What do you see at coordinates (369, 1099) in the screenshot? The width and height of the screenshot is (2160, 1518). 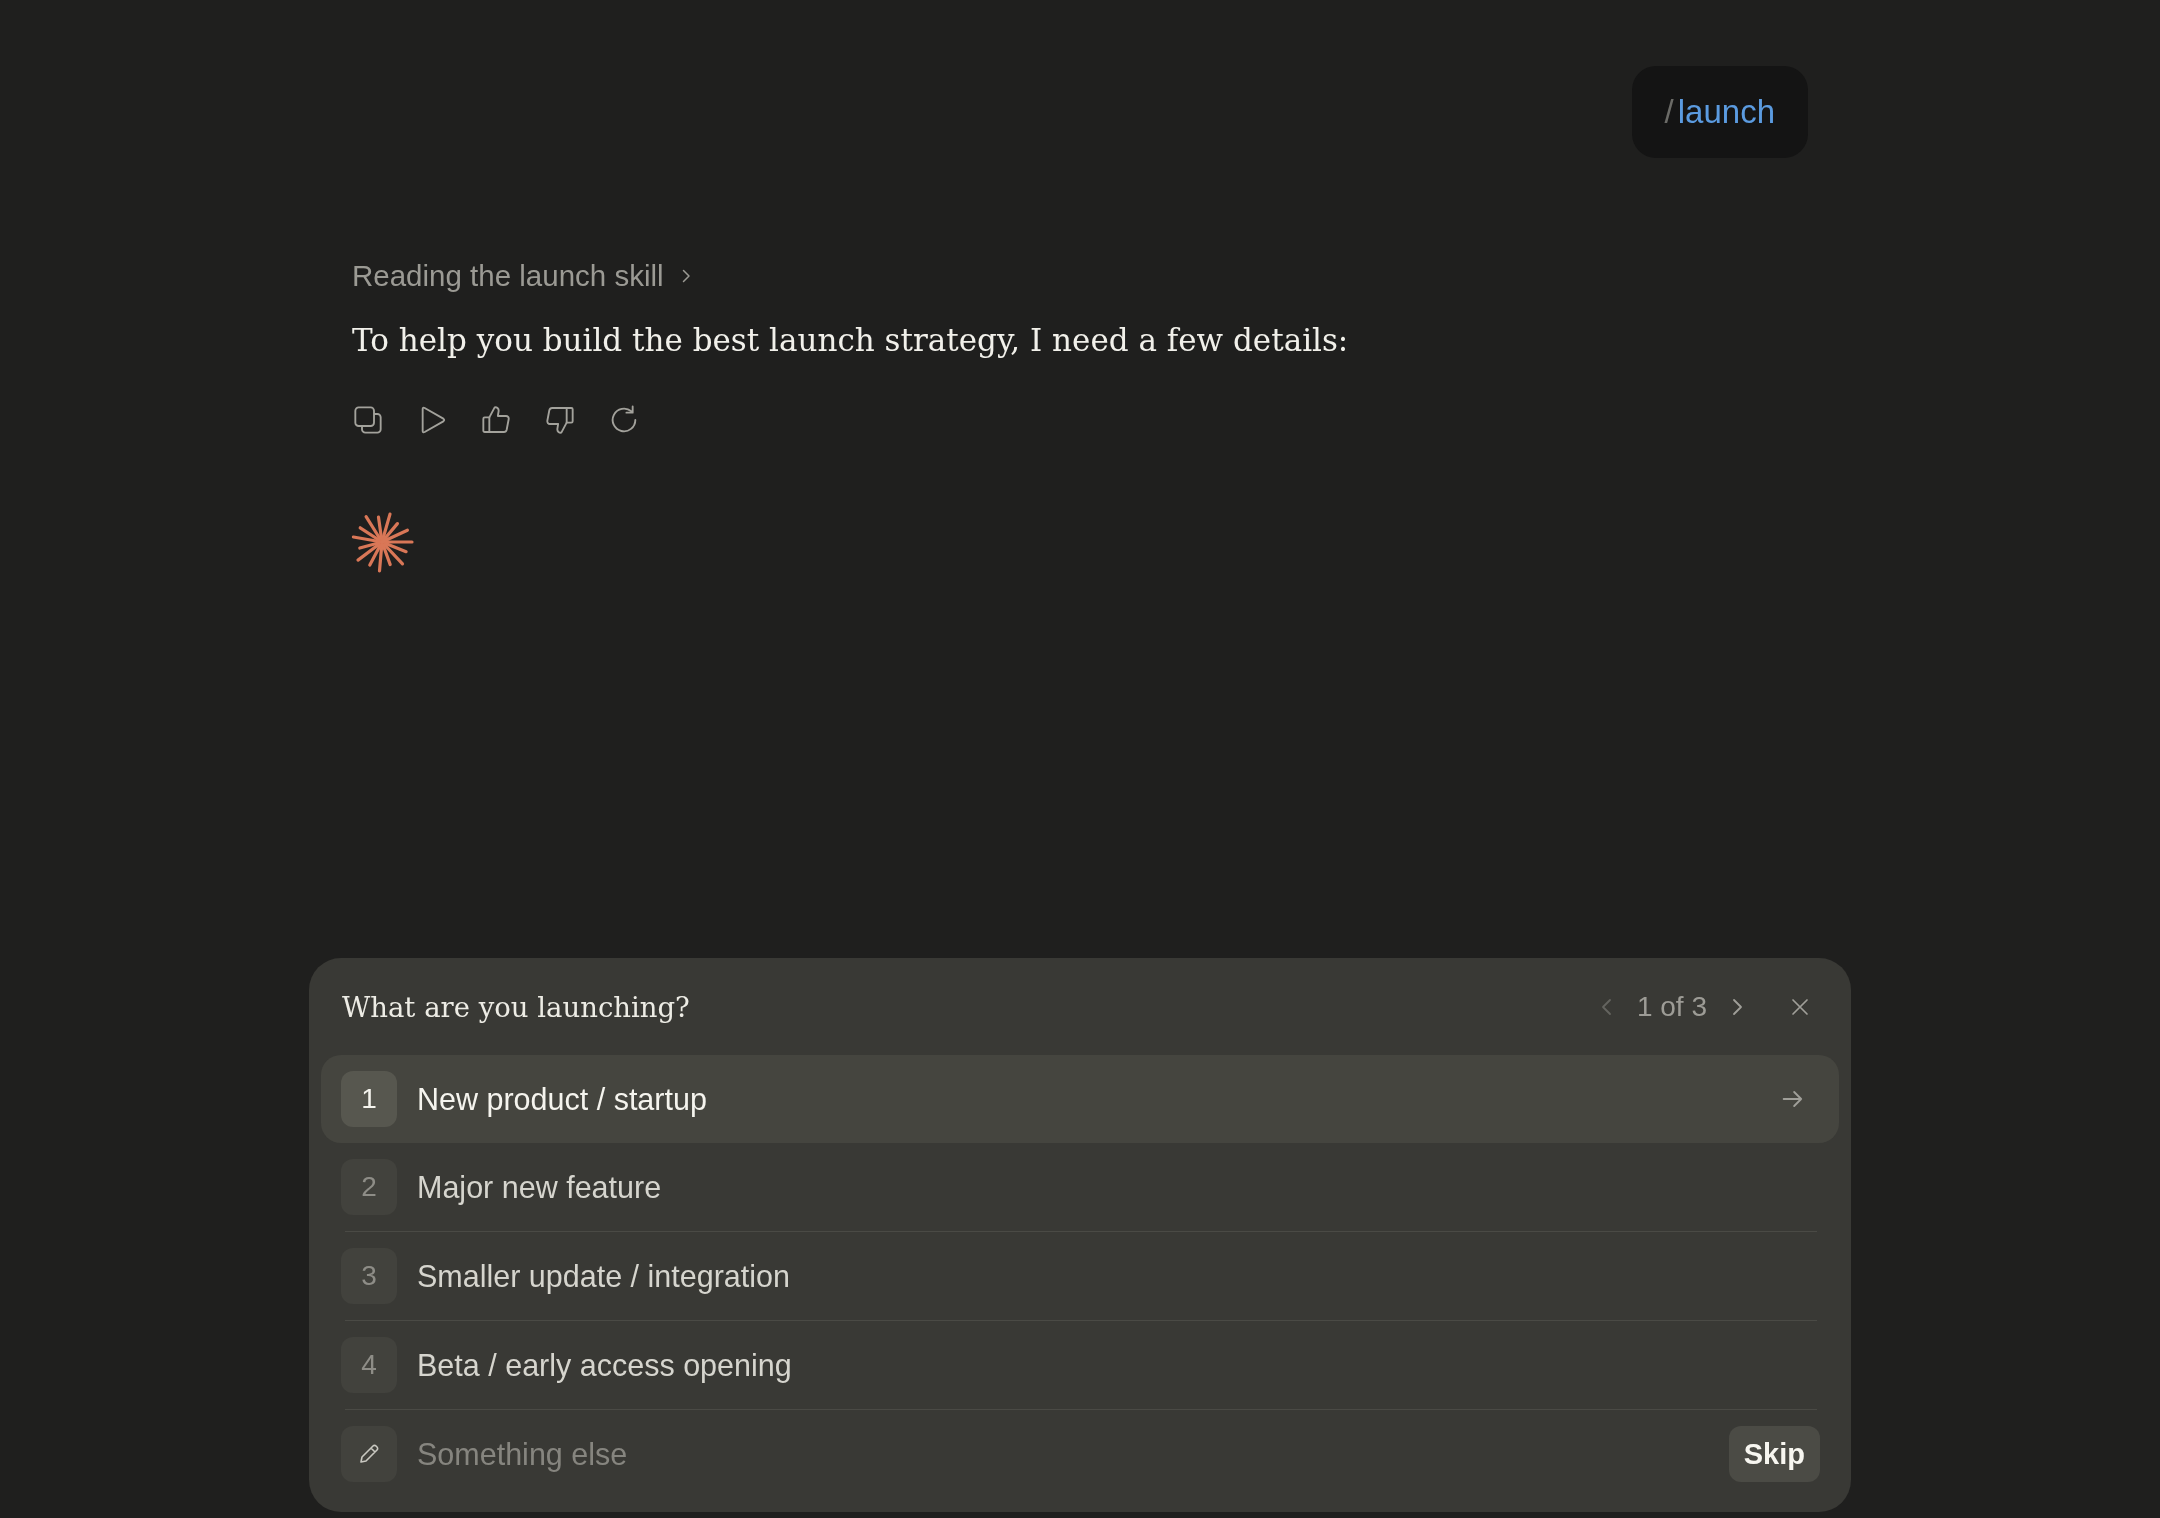 I see `option-number: 1` at bounding box center [369, 1099].